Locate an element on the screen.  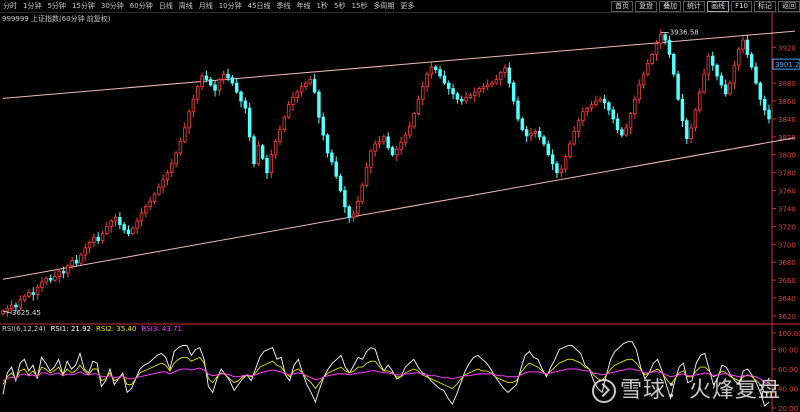
price-tick-label-1: 3640 is located at coordinates (787, 299).